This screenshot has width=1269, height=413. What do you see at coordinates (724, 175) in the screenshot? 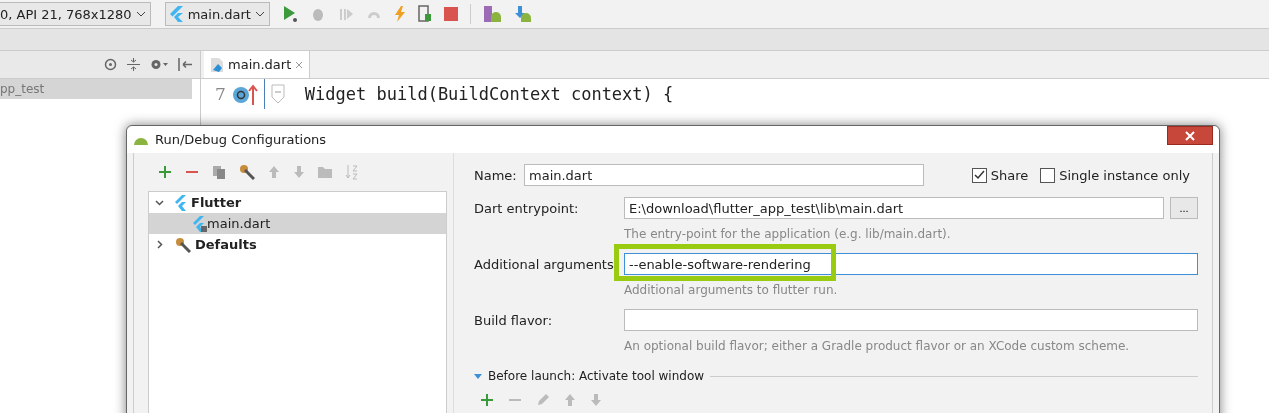
I see `name-field: main.dart` at bounding box center [724, 175].